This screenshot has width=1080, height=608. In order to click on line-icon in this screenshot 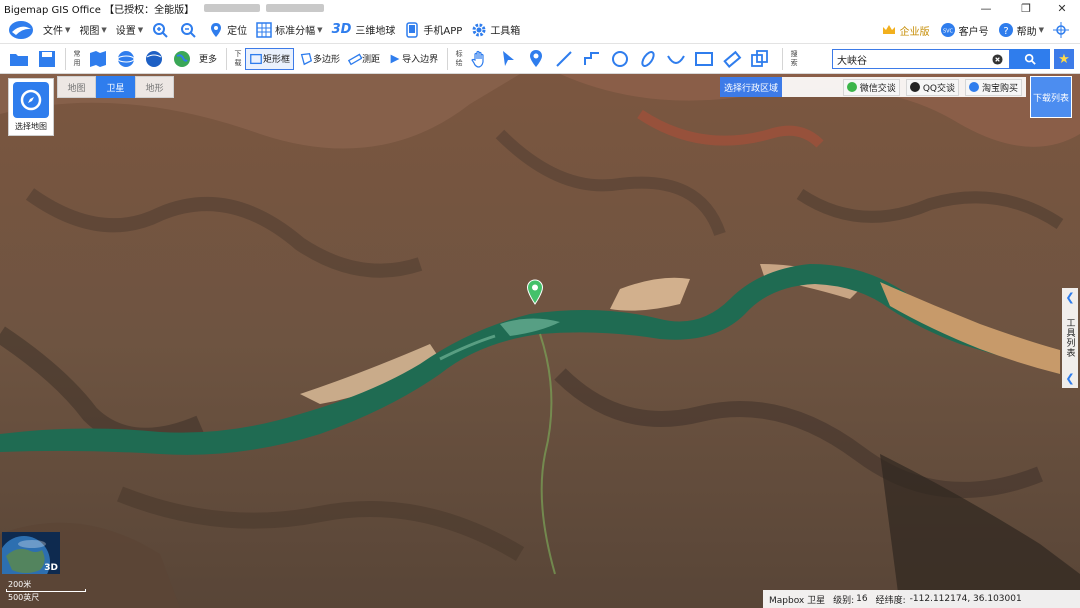, I will do `click(564, 59)`.